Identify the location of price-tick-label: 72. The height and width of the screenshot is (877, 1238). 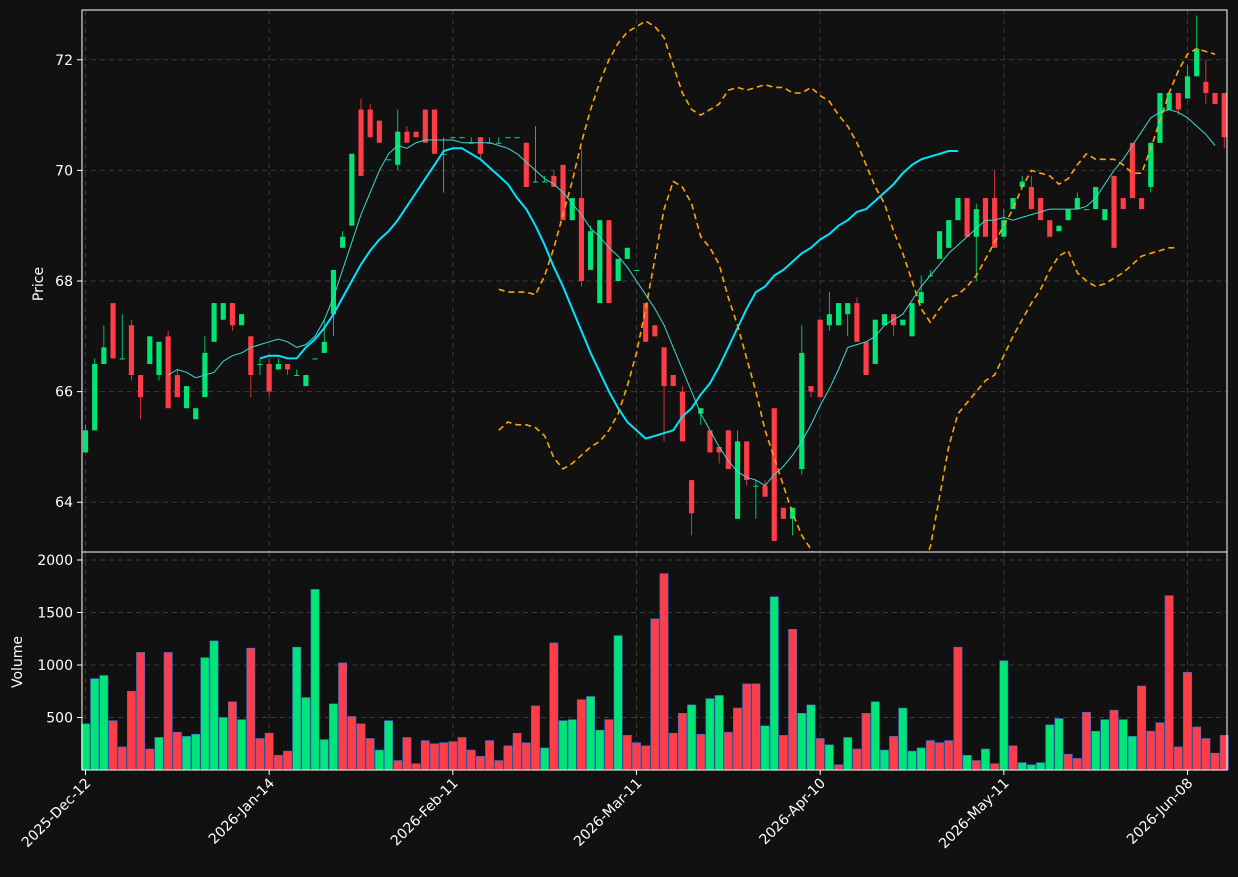
(64, 61).